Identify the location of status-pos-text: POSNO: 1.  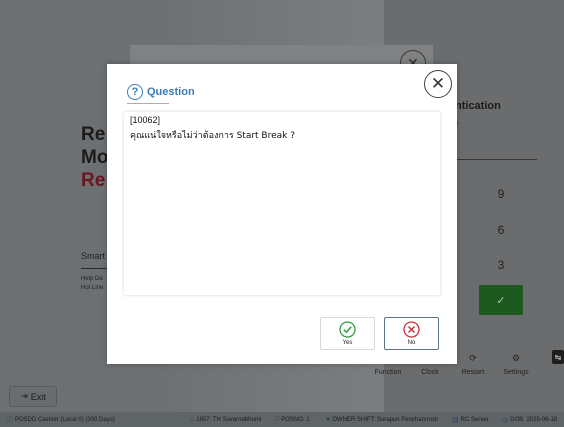
(295, 419).